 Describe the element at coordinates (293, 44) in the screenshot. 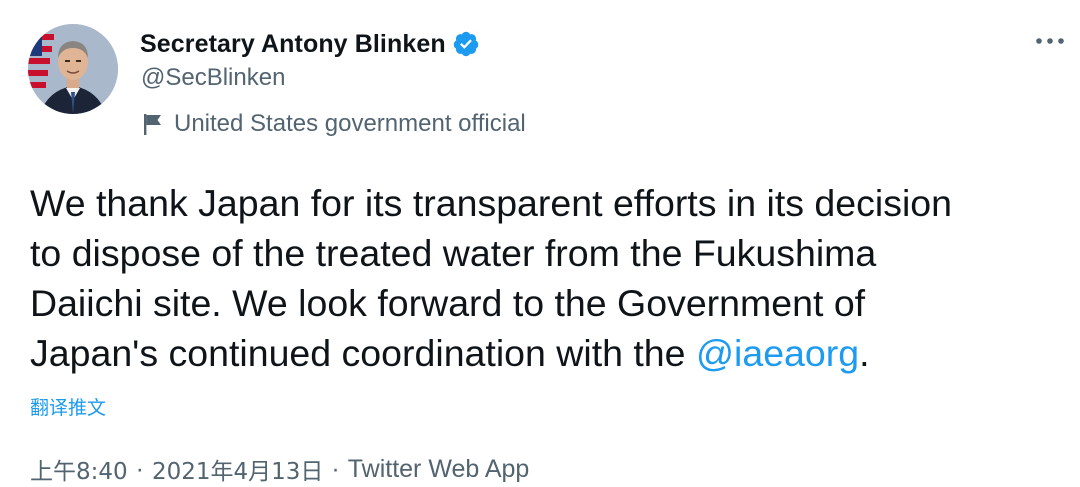

I see `display-name: Secretary Antony Blinken` at that location.